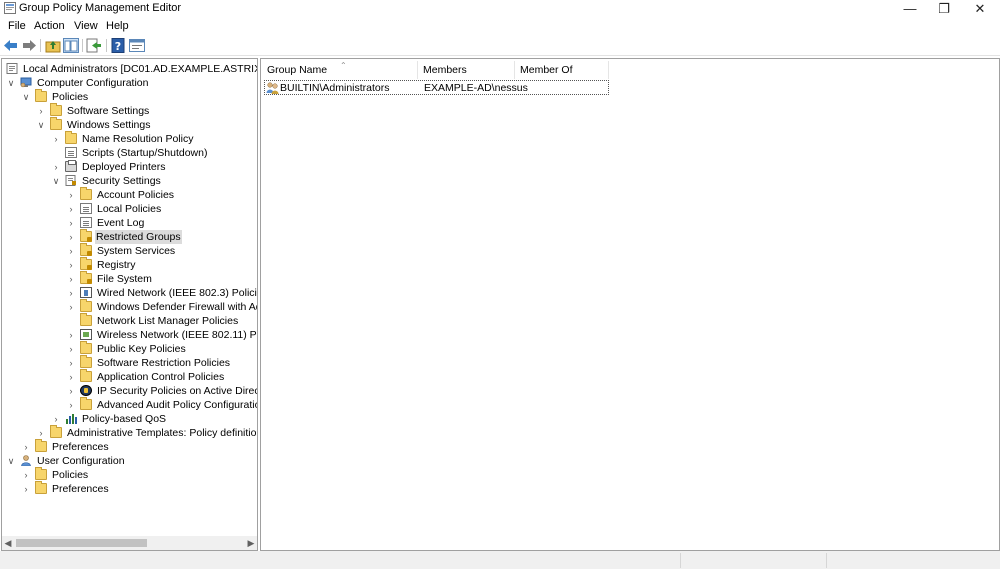 The image size is (1000, 569). What do you see at coordinates (86, 26) in the screenshot?
I see `menu-view: View` at bounding box center [86, 26].